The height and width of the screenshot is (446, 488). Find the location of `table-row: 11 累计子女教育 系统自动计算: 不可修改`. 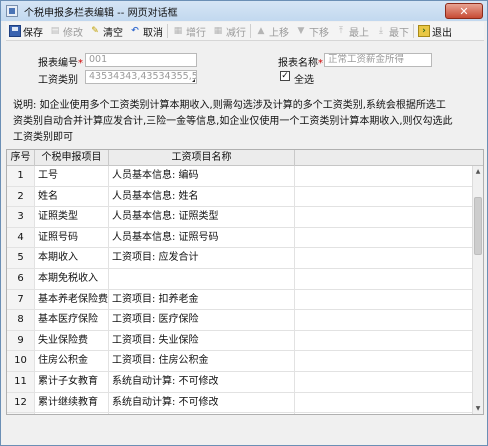

table-row: 11 累计子女教育 系统自动计算: 不可修改 is located at coordinates (239, 382).